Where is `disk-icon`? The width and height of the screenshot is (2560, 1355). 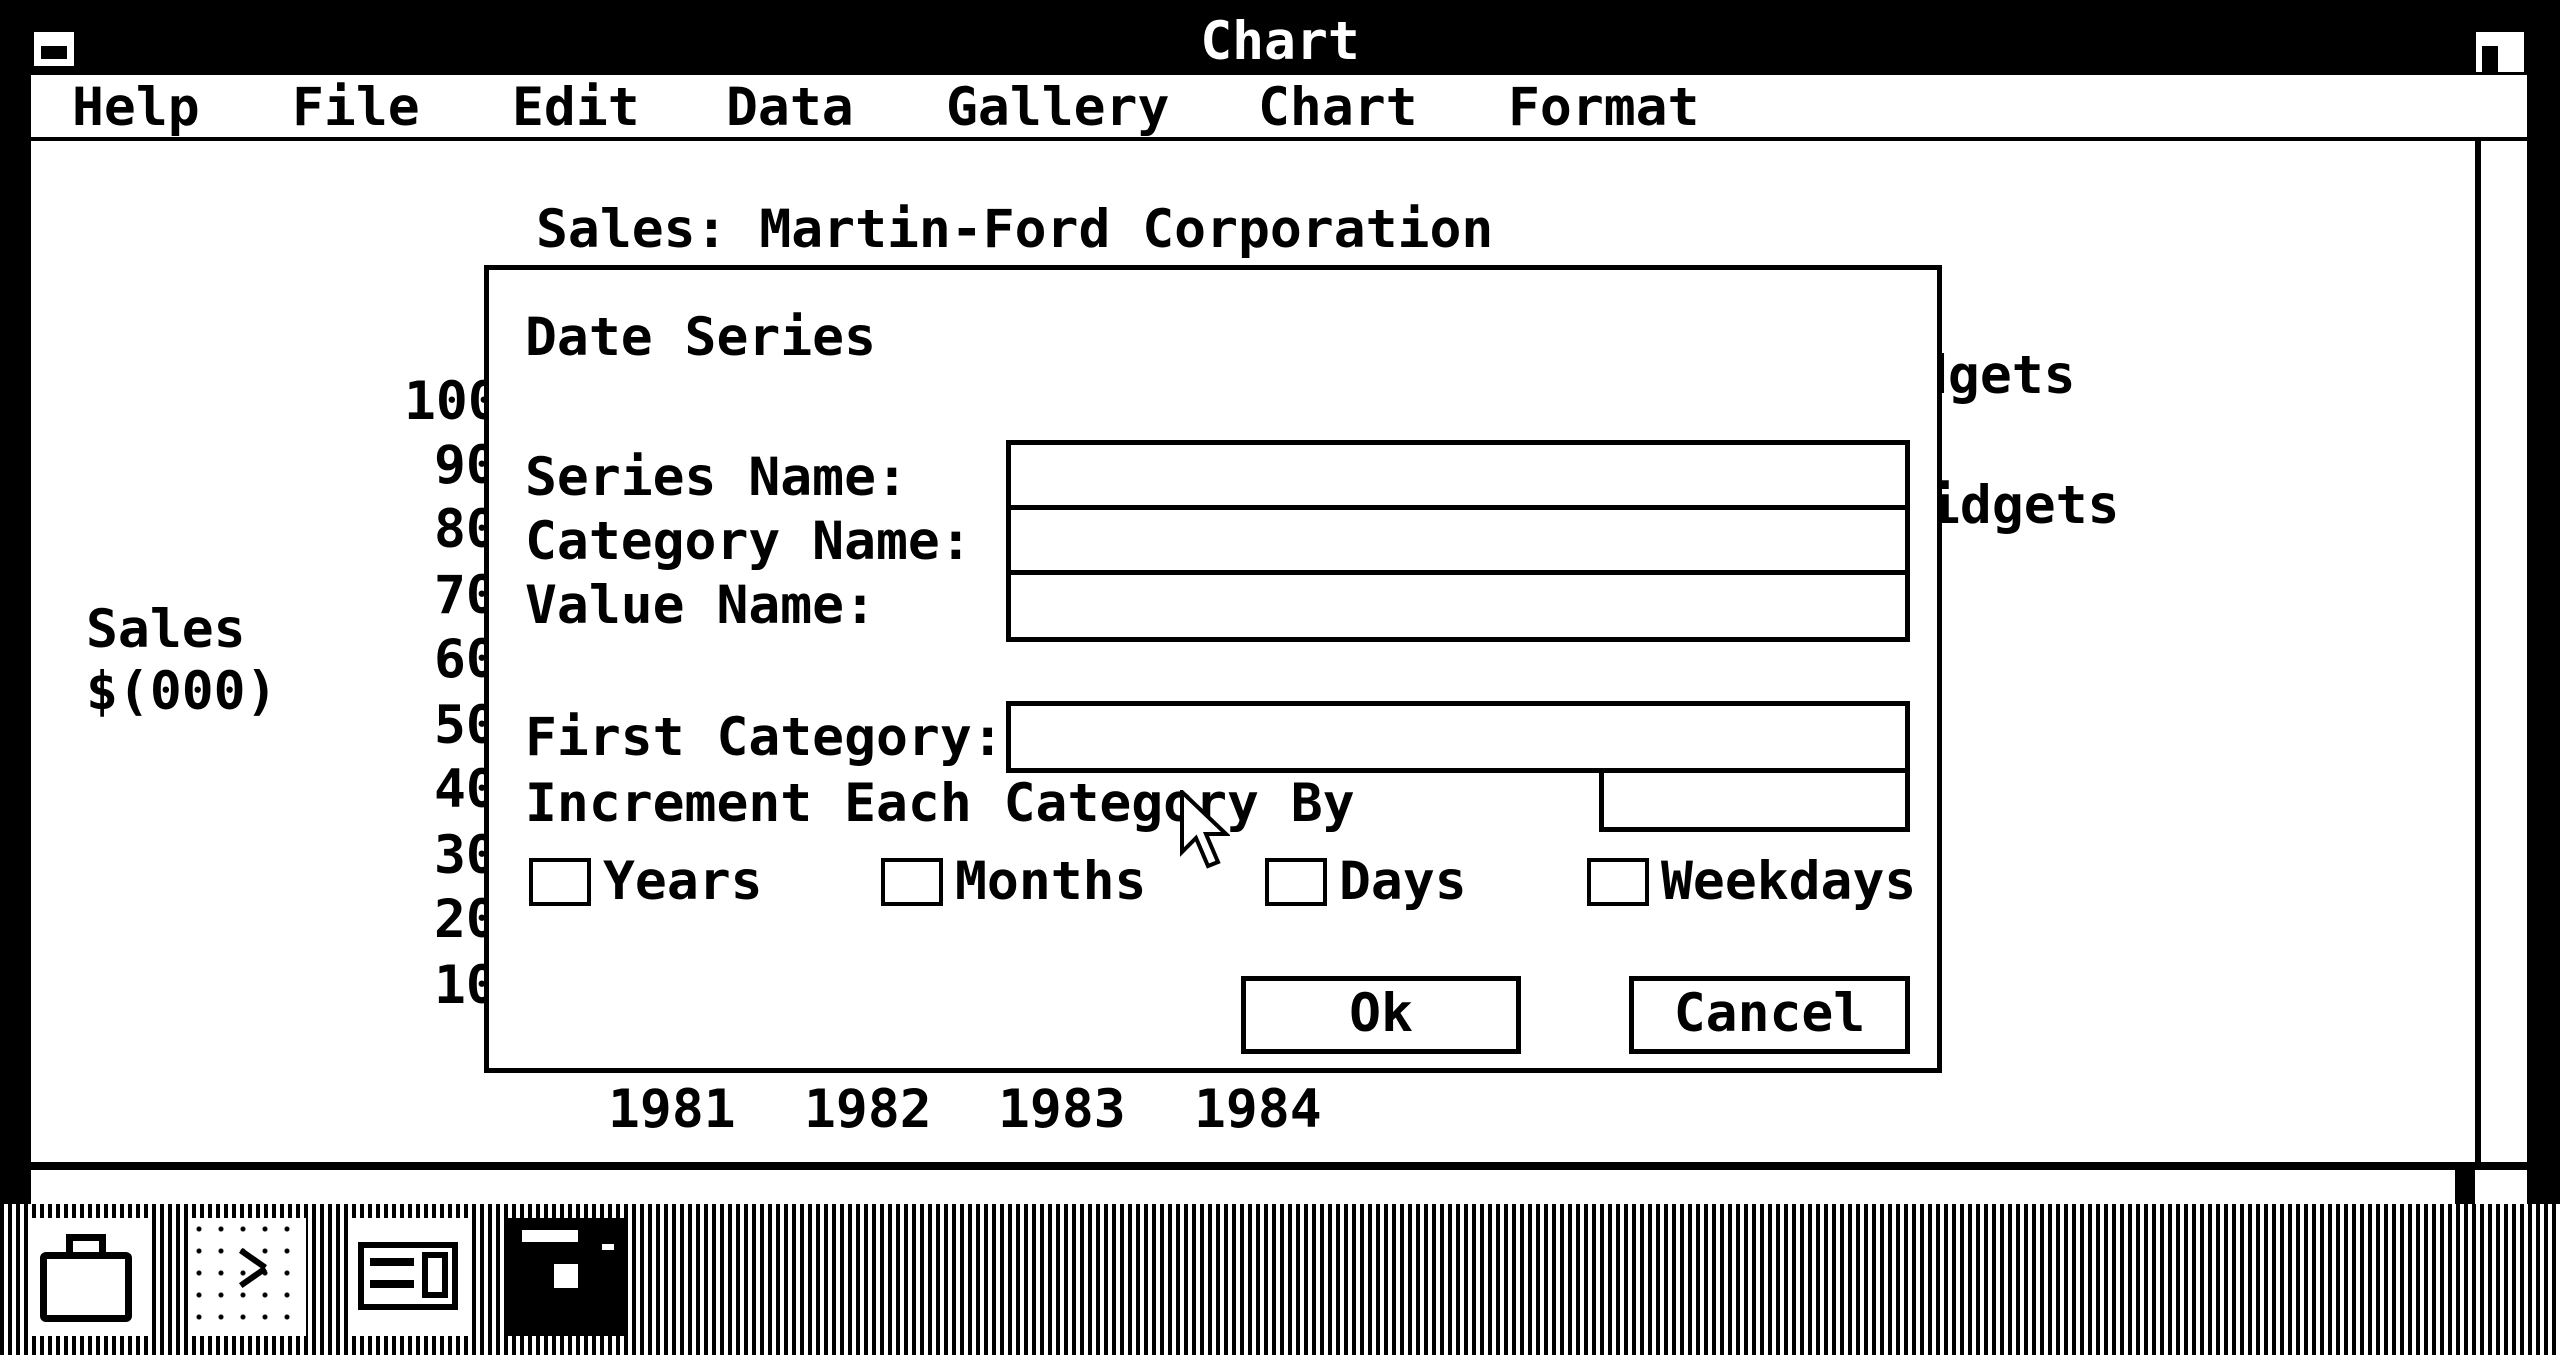
disk-icon is located at coordinates (567, 1277).